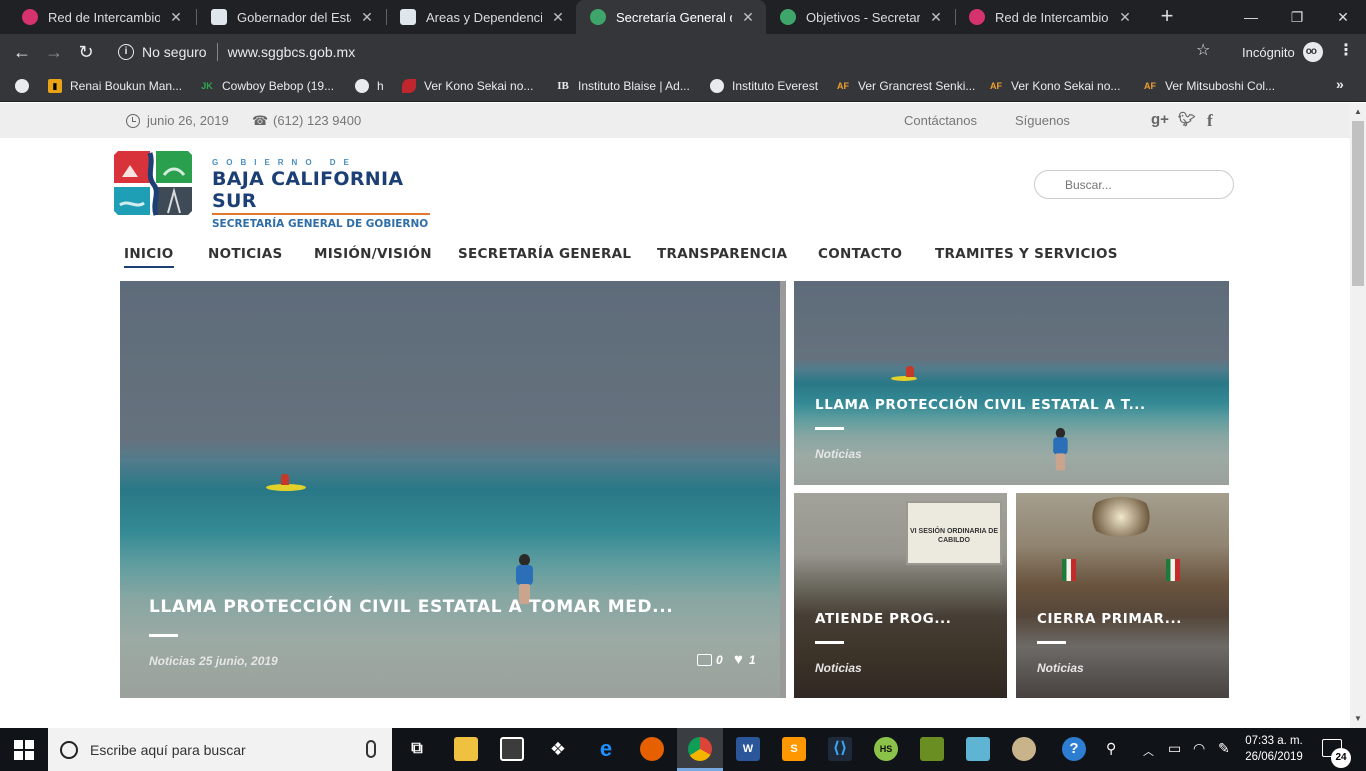  Describe the element at coordinates (1160, 119) in the screenshot. I see `google-plus-icon: g+` at that location.